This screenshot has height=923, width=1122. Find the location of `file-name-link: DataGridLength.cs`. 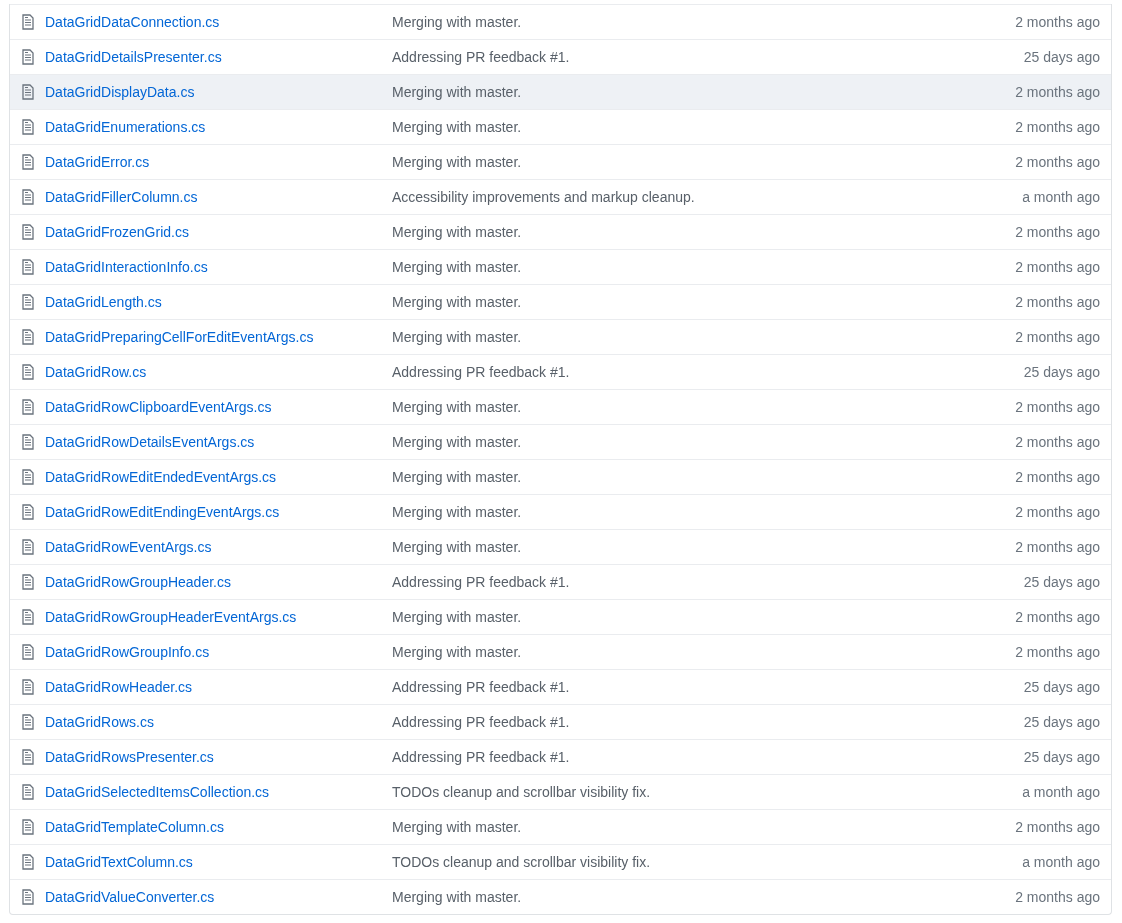

file-name-link: DataGridLength.cs is located at coordinates (218, 302).